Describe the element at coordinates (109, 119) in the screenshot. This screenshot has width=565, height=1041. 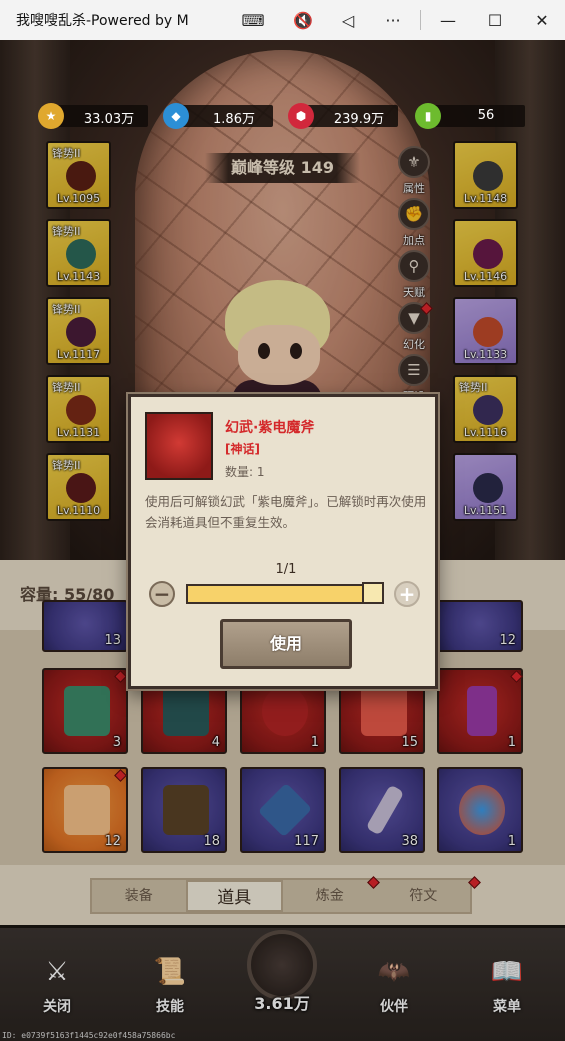
I see `gold-value: 33.03万` at that location.